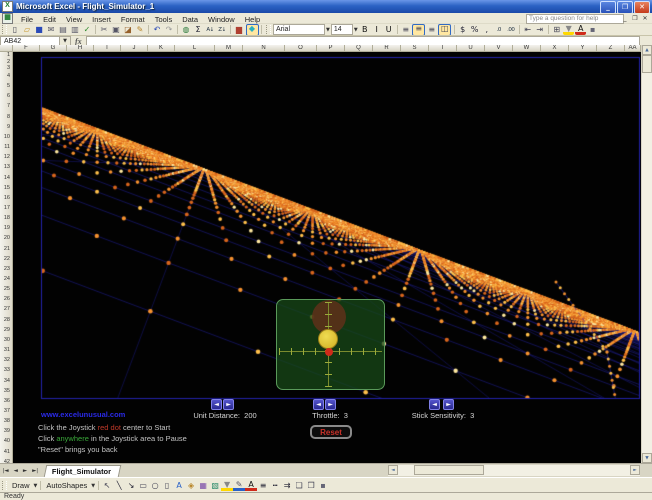 The width and height of the screenshot is (652, 500). What do you see at coordinates (7, 452) in the screenshot?
I see `row-header-41: 41` at bounding box center [7, 452].